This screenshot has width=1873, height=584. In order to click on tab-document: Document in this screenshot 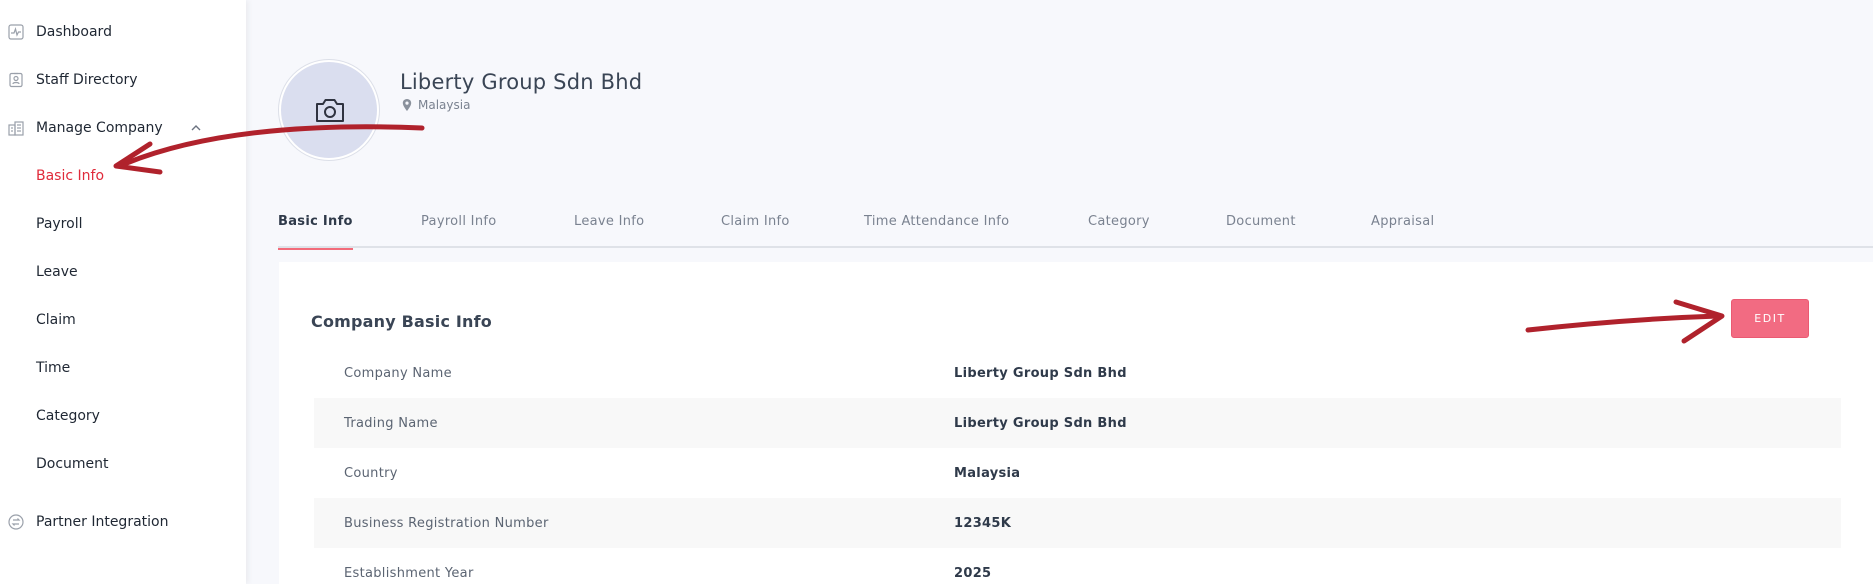, I will do `click(1261, 229)`.